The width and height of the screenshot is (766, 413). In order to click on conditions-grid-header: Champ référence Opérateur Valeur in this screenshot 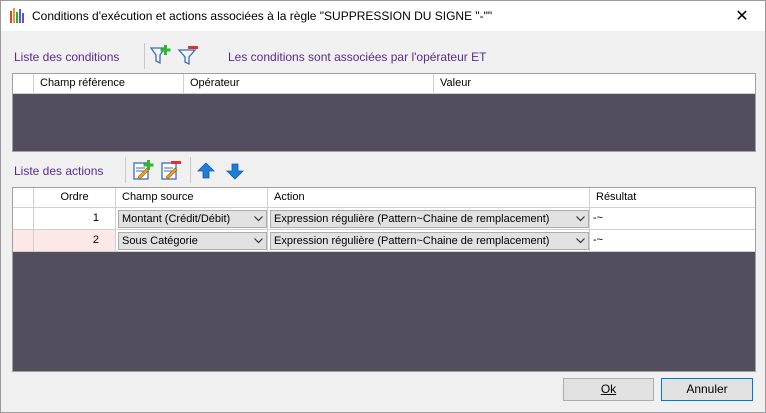, I will do `click(384, 84)`.